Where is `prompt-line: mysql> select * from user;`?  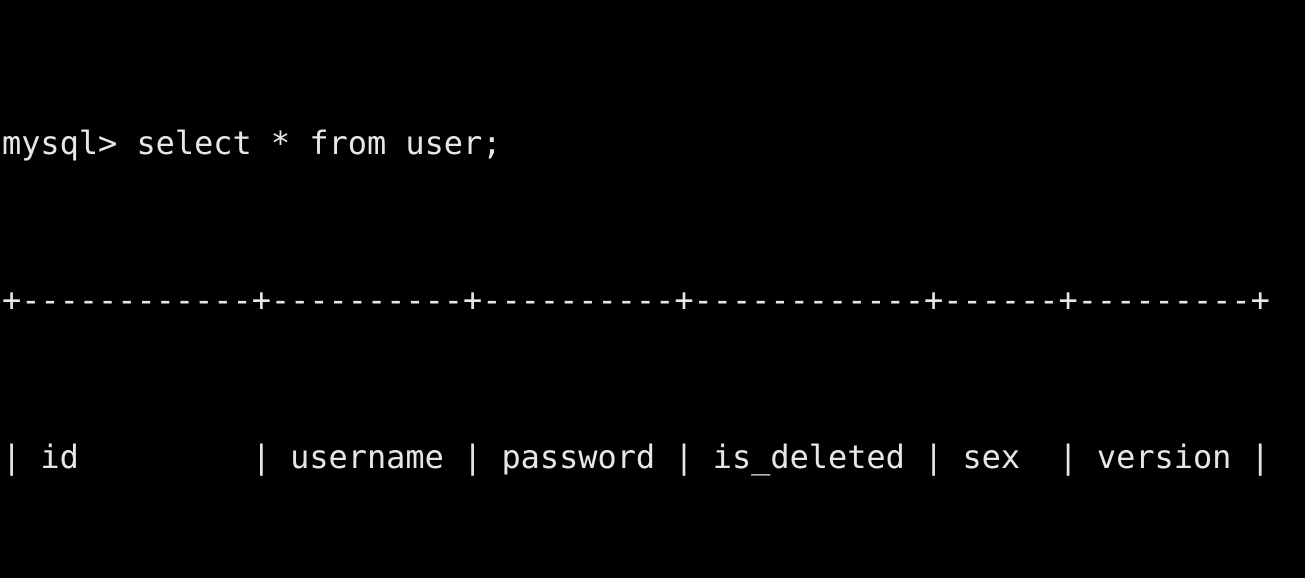 prompt-line: mysql> select * from user; is located at coordinates (252, 142).